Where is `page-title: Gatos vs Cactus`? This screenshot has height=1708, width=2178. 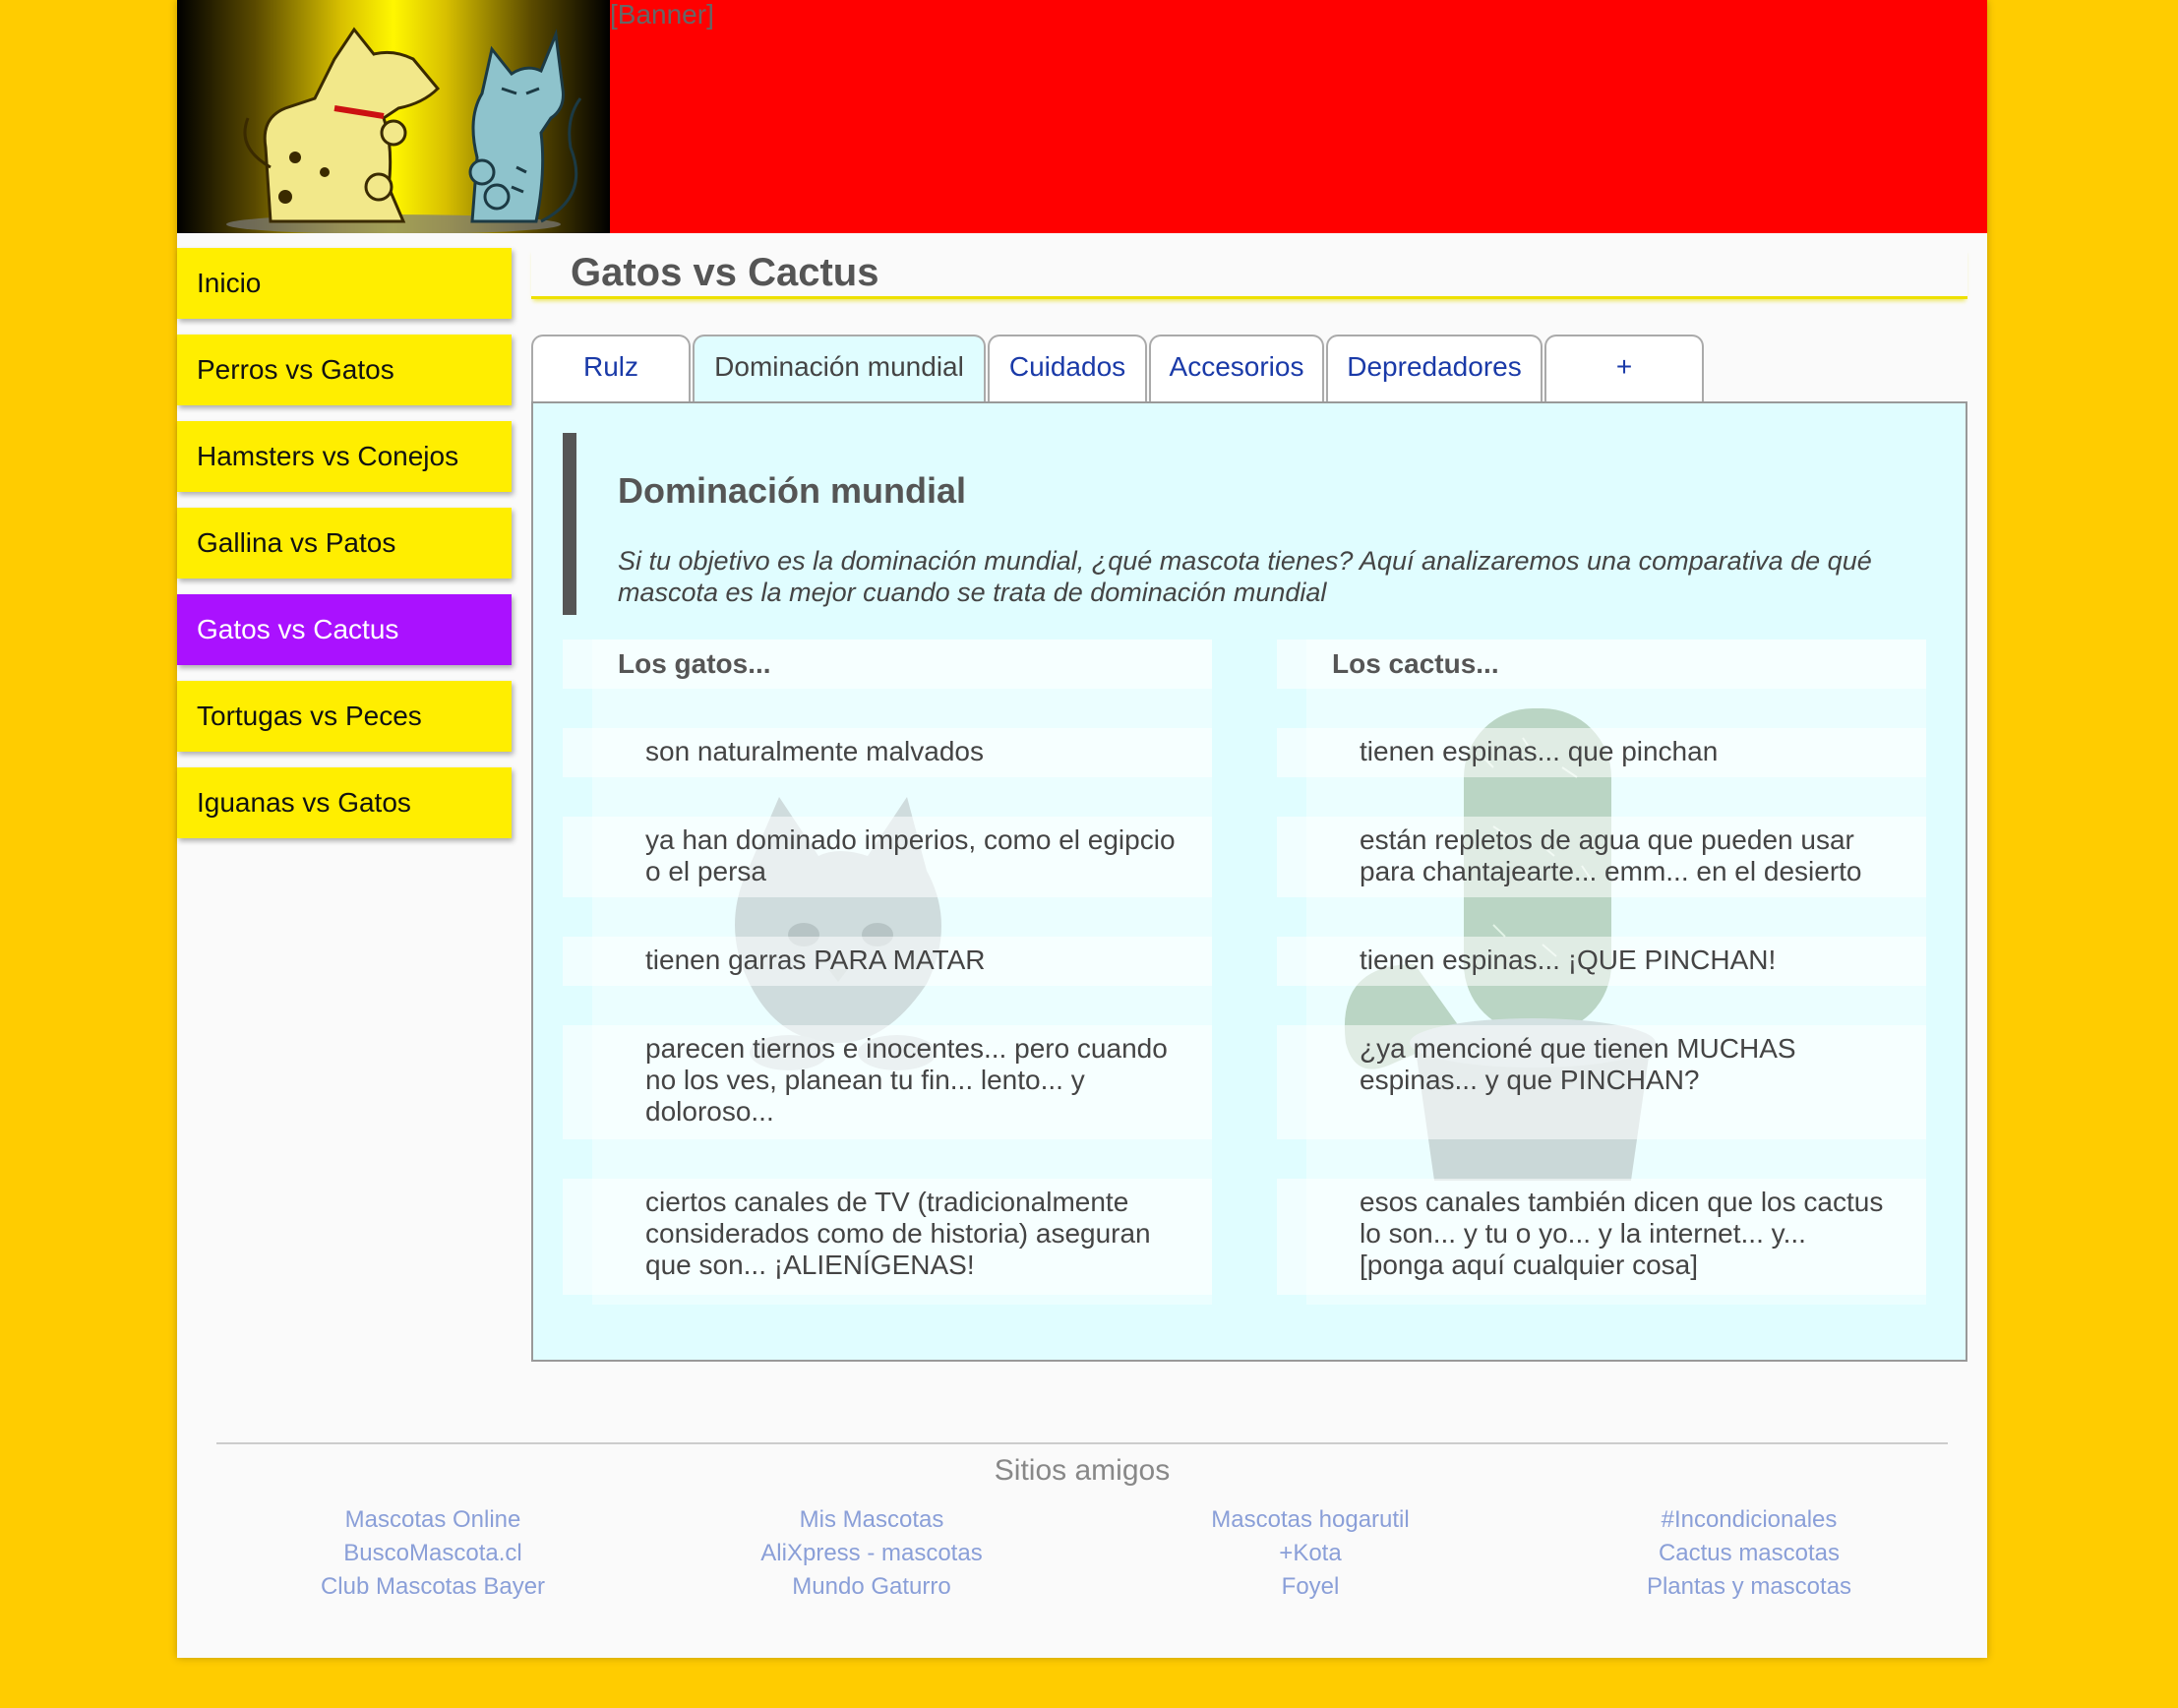
page-title: Gatos vs Cactus is located at coordinates (1249, 273).